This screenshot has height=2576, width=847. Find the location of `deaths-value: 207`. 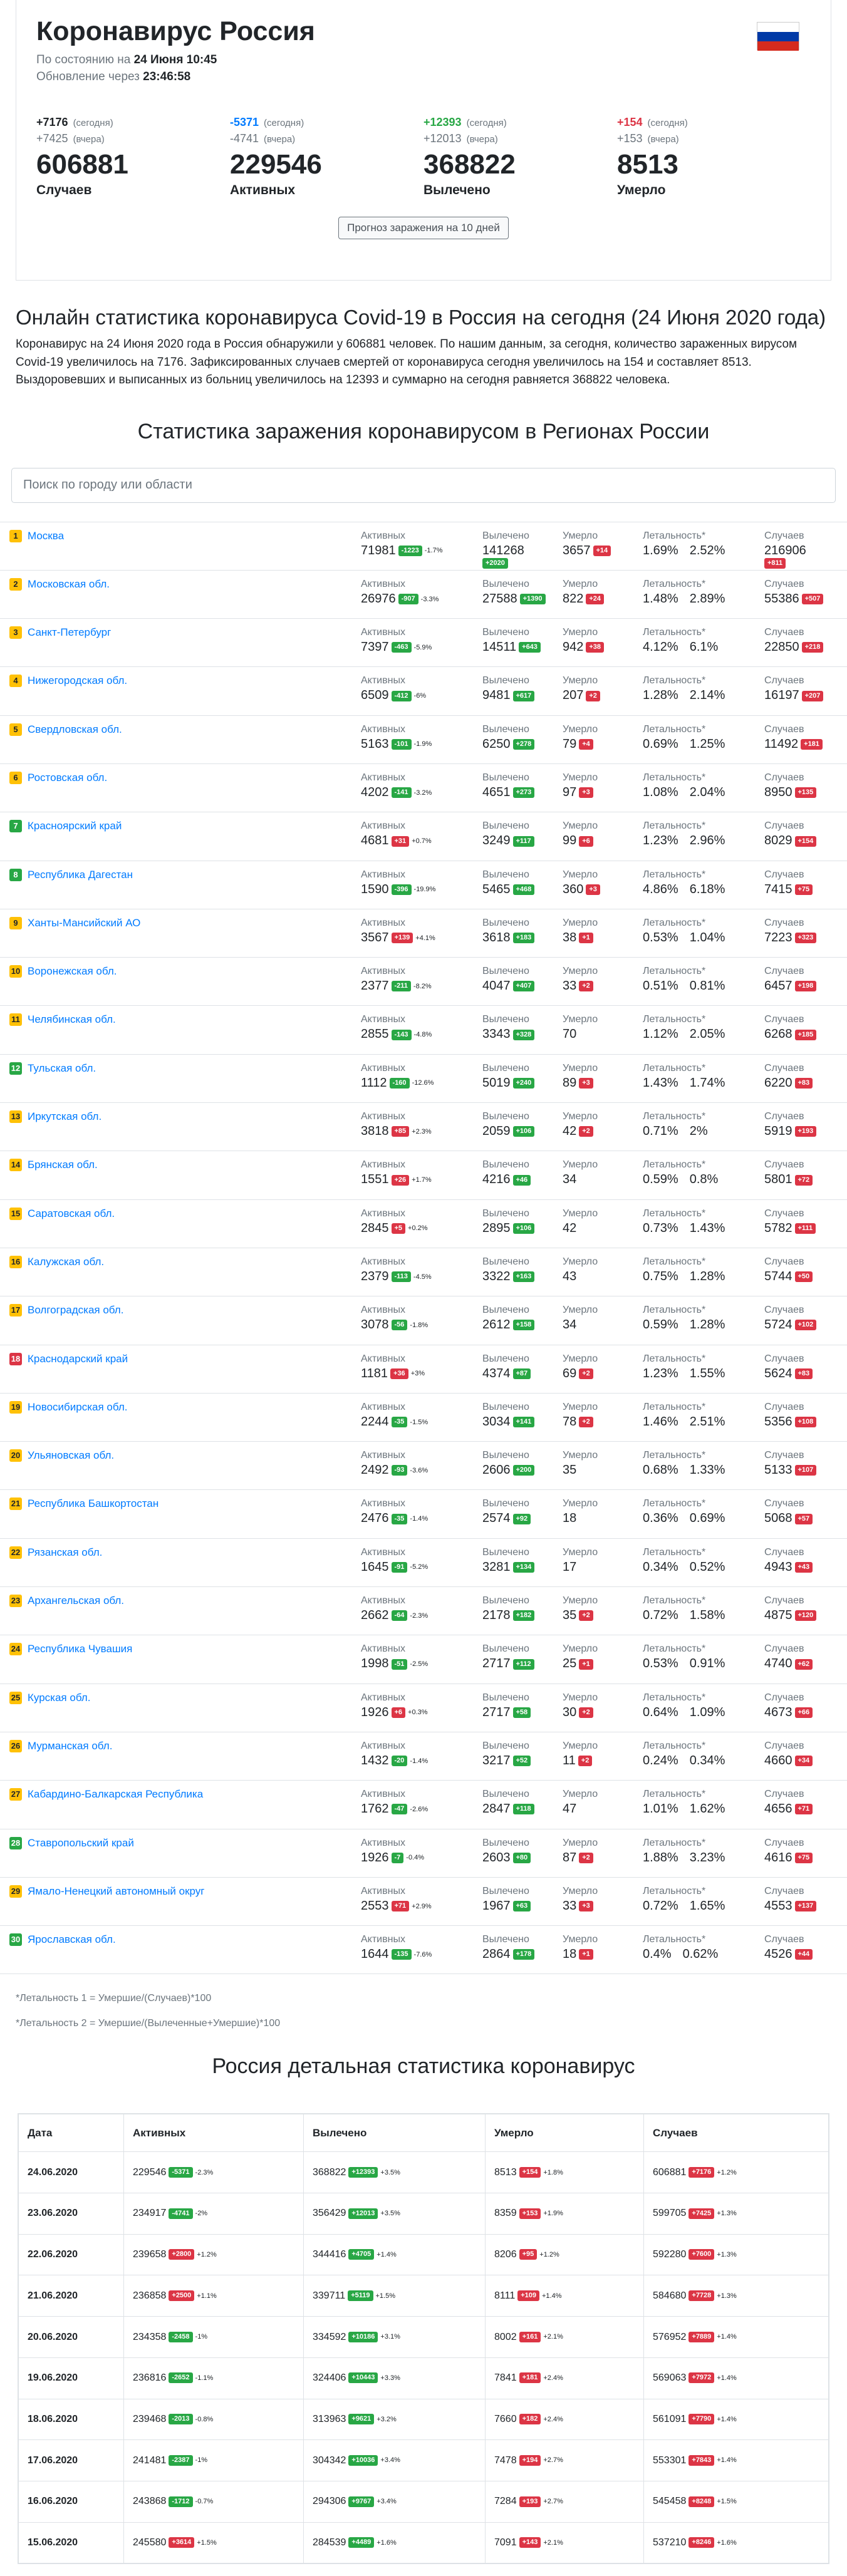

deaths-value: 207 is located at coordinates (573, 695).